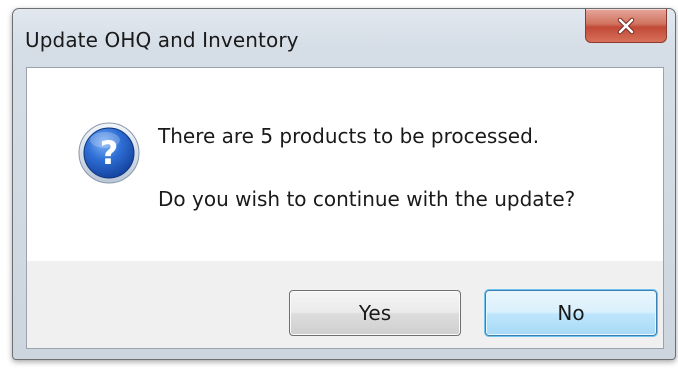  I want to click on question-glyph: ?, so click(109, 153).